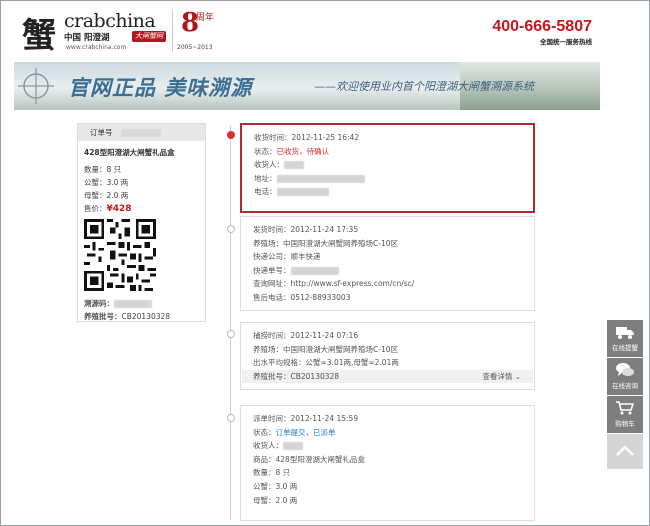 Image resolution: width=650 pixels, height=526 pixels. What do you see at coordinates (197, 30) in the screenshot?
I see `anniversary-badge: 8 周年 2005~2013` at bounding box center [197, 30].